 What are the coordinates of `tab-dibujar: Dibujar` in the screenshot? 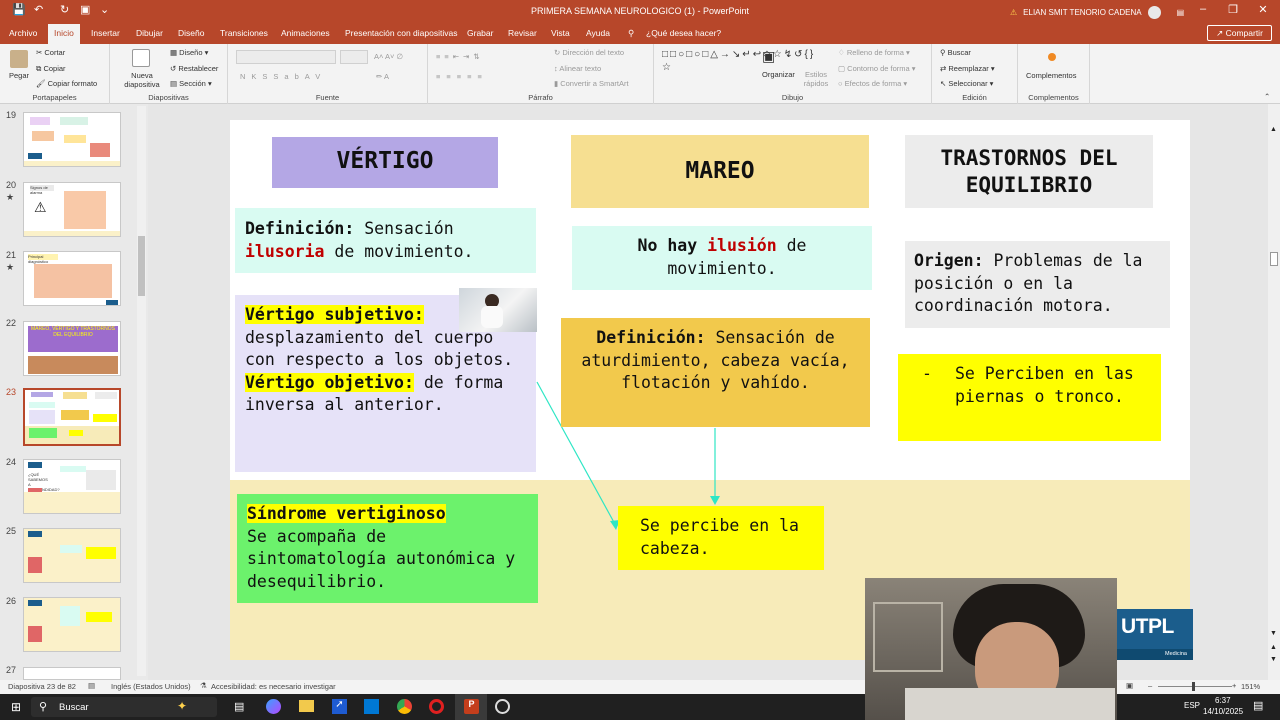 It's located at (149, 33).